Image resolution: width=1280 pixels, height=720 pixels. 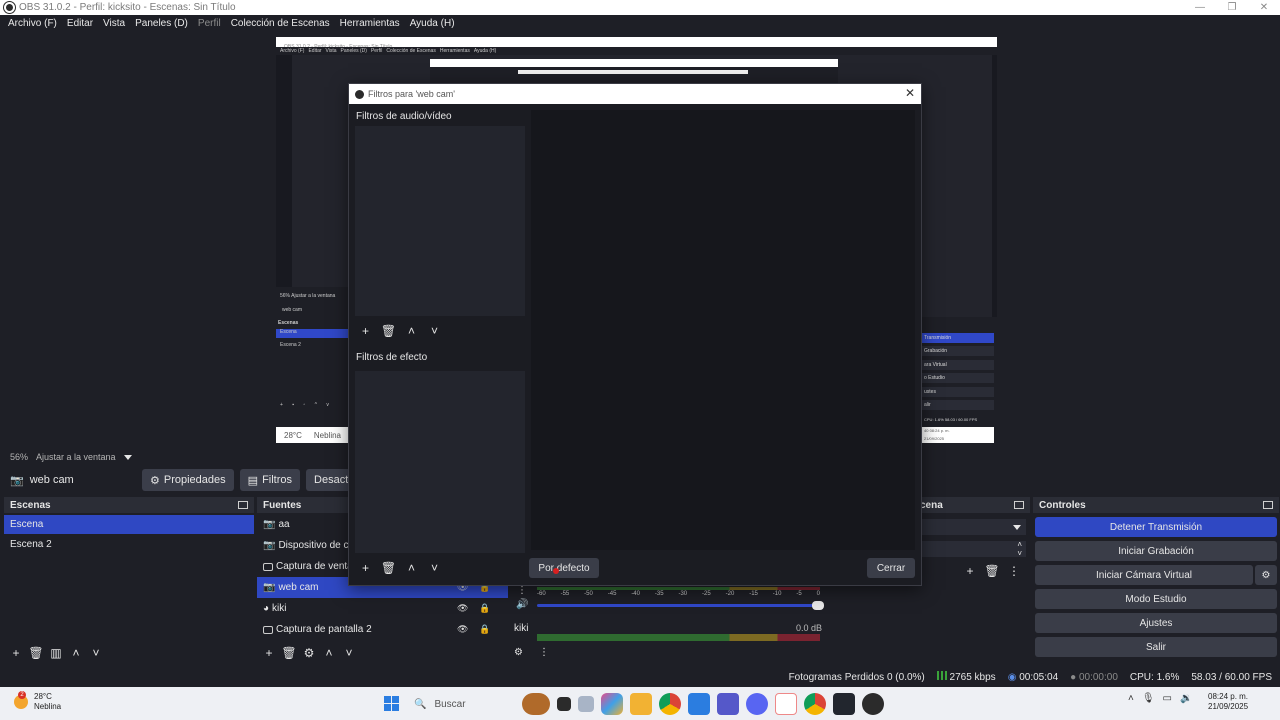 What do you see at coordinates (382, 608) in the screenshot?
I see `source-item: ◕ kiki 👁 🔒` at bounding box center [382, 608].